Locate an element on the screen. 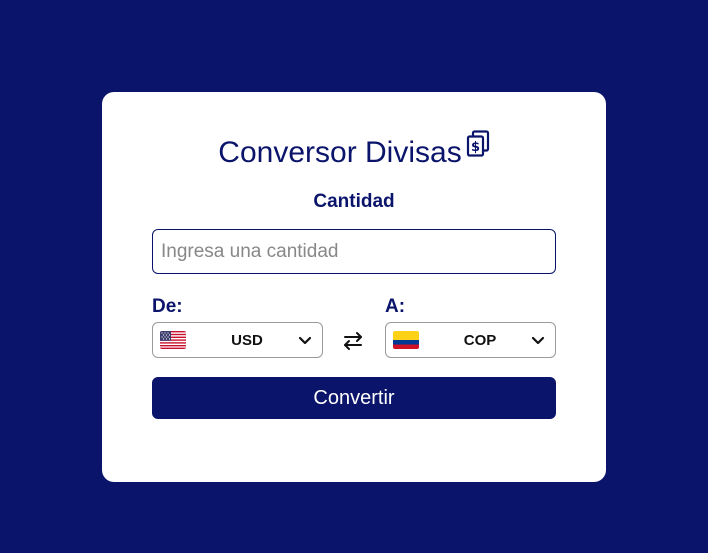  title-row: Conversor Divisas $ is located at coordinates (354, 150).